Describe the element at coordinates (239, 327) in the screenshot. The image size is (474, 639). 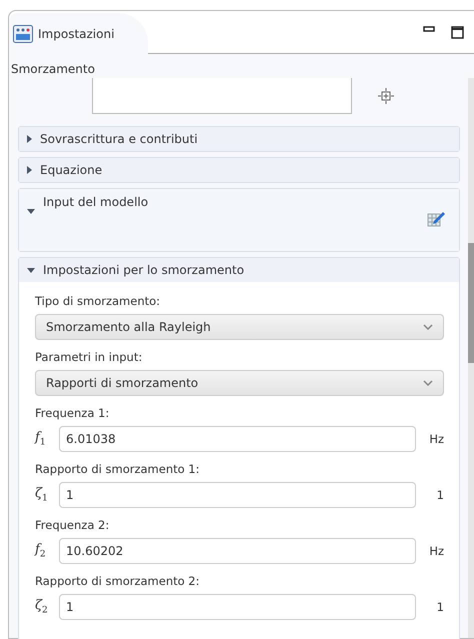
I see `dropdown: Smorzamento alla Rayleigh` at that location.